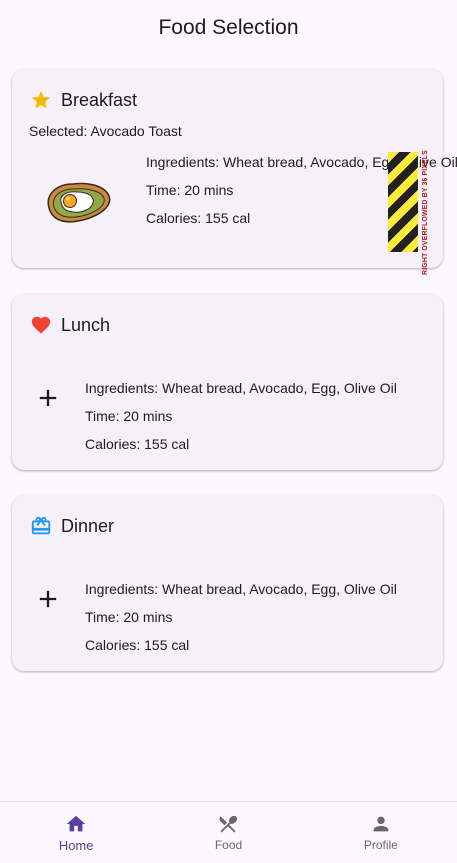  I want to click on overflow-warning-stripe: RIGHT OVERFLOWED BY 36 PIXELS, so click(408, 212).